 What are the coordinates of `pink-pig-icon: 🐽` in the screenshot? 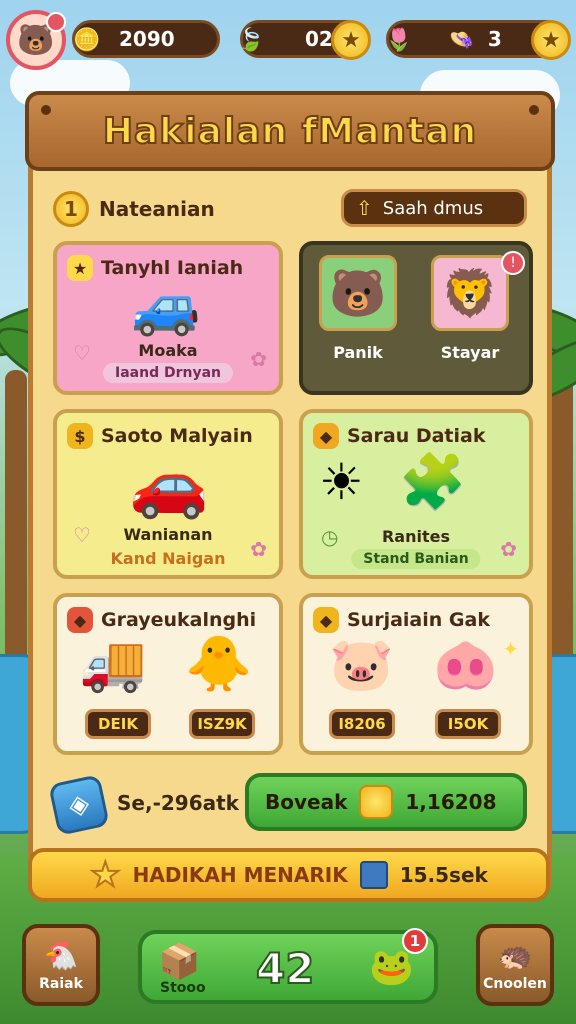 It's located at (465, 665).